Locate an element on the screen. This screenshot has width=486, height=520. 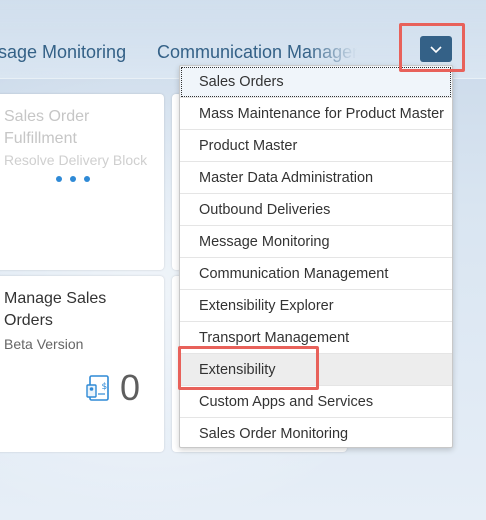
menu-item-mass-maintenance: Mass Maintenance for Product Master is located at coordinates (316, 114).